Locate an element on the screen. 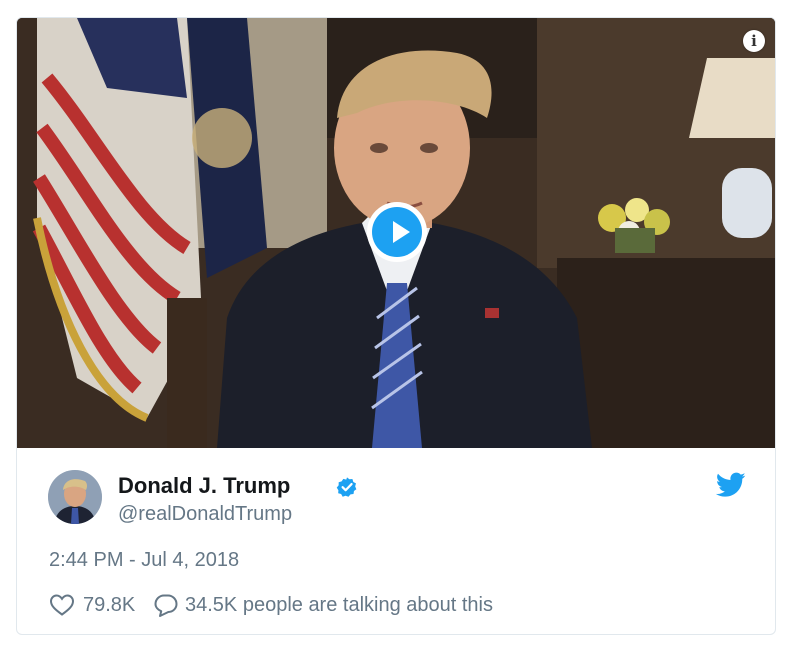  tweet-timestamp: 2:44 PM - Jul 4, 2018 is located at coordinates (144, 560).